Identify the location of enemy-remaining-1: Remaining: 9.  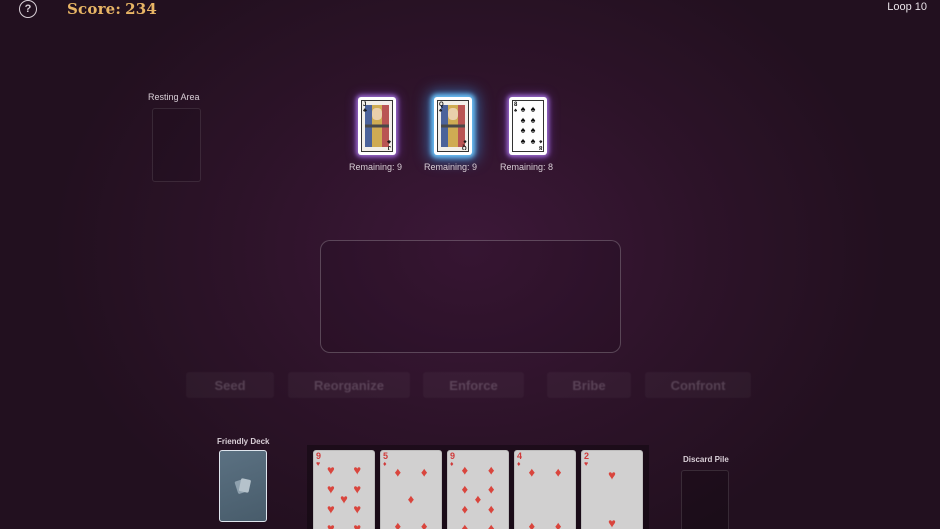
(376, 167).